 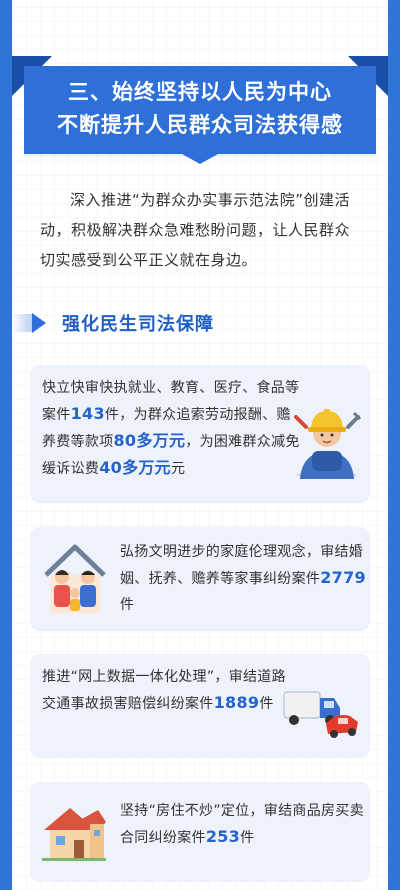 What do you see at coordinates (200, 125) in the screenshot?
I see `title-line-2: 不断提升人民群众司法获得感` at bounding box center [200, 125].